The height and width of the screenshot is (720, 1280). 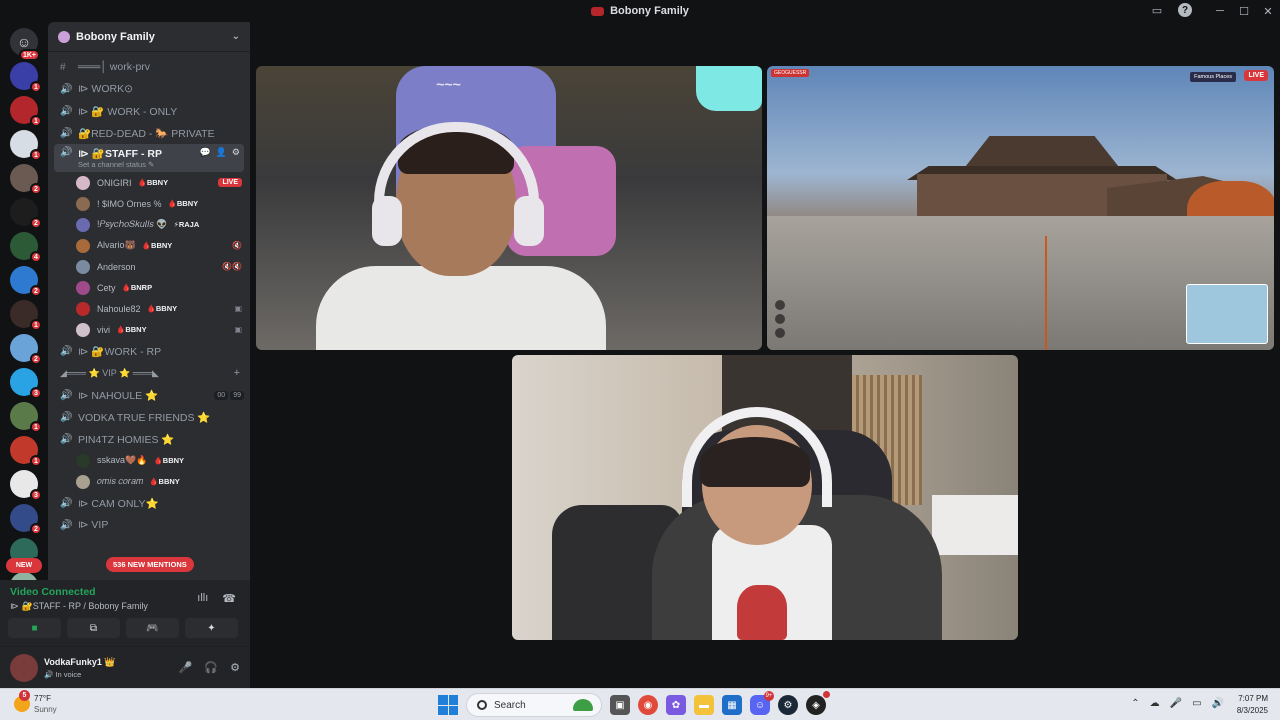 I want to click on inbox-icon: ▭, so click(x=1157, y=10).